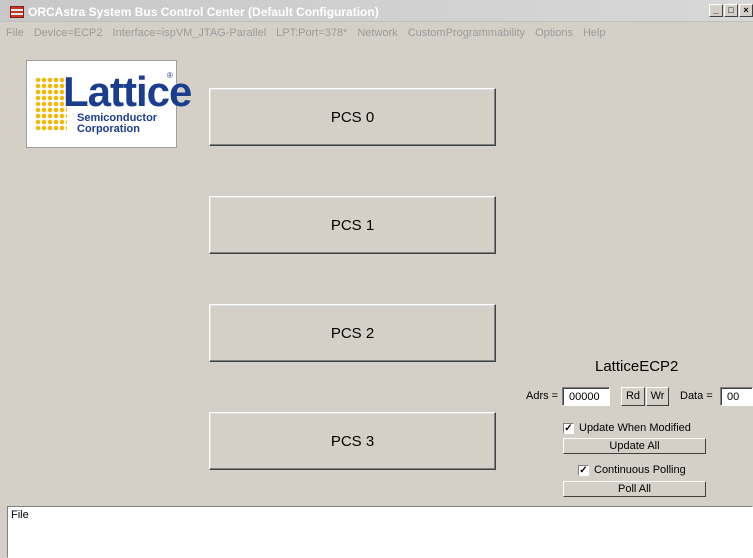 This screenshot has width=753, height=558. Describe the element at coordinates (68, 33) in the screenshot. I see `menu-device: Device=ECP2` at that location.